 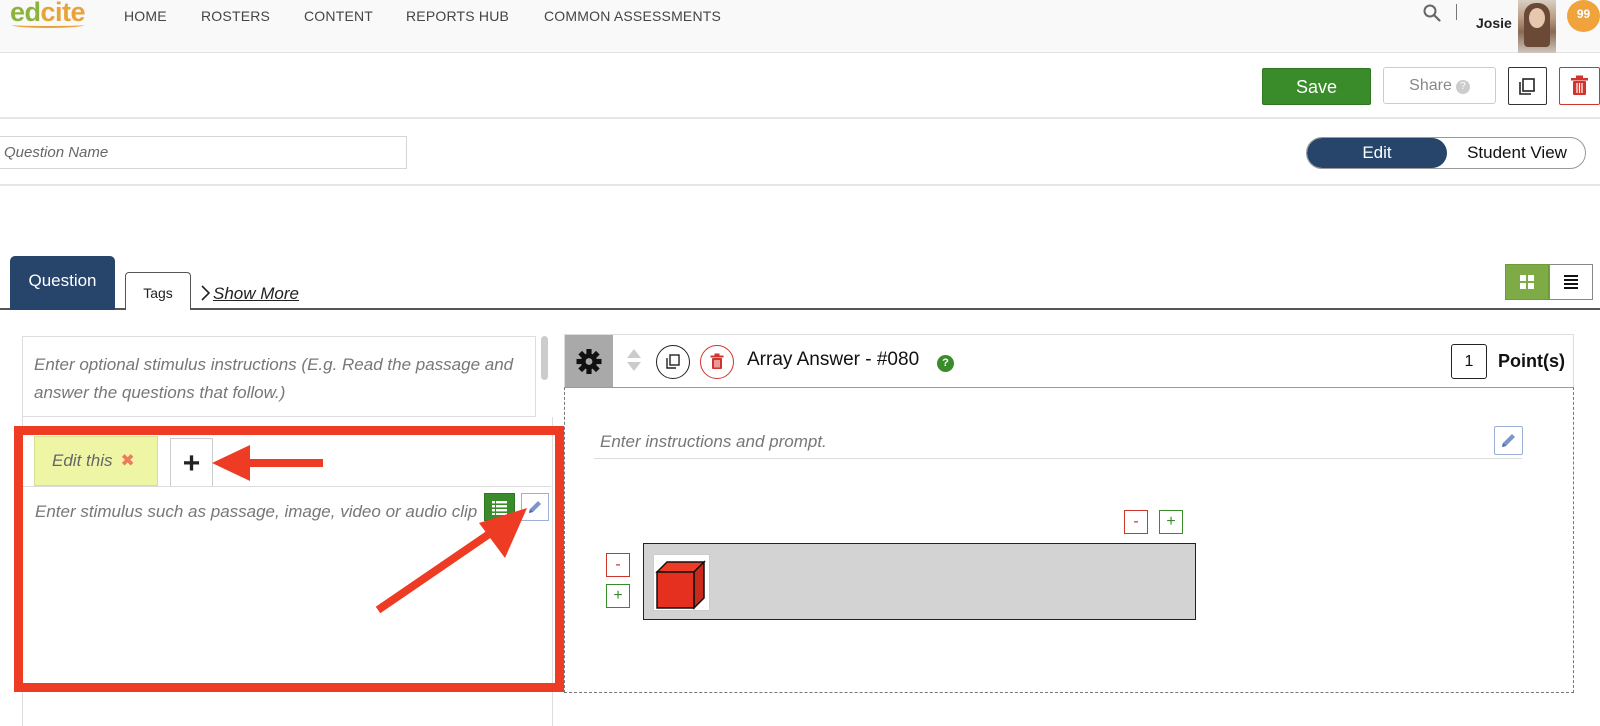 I want to click on nav-content-link: CONTENT, so click(x=338, y=16).